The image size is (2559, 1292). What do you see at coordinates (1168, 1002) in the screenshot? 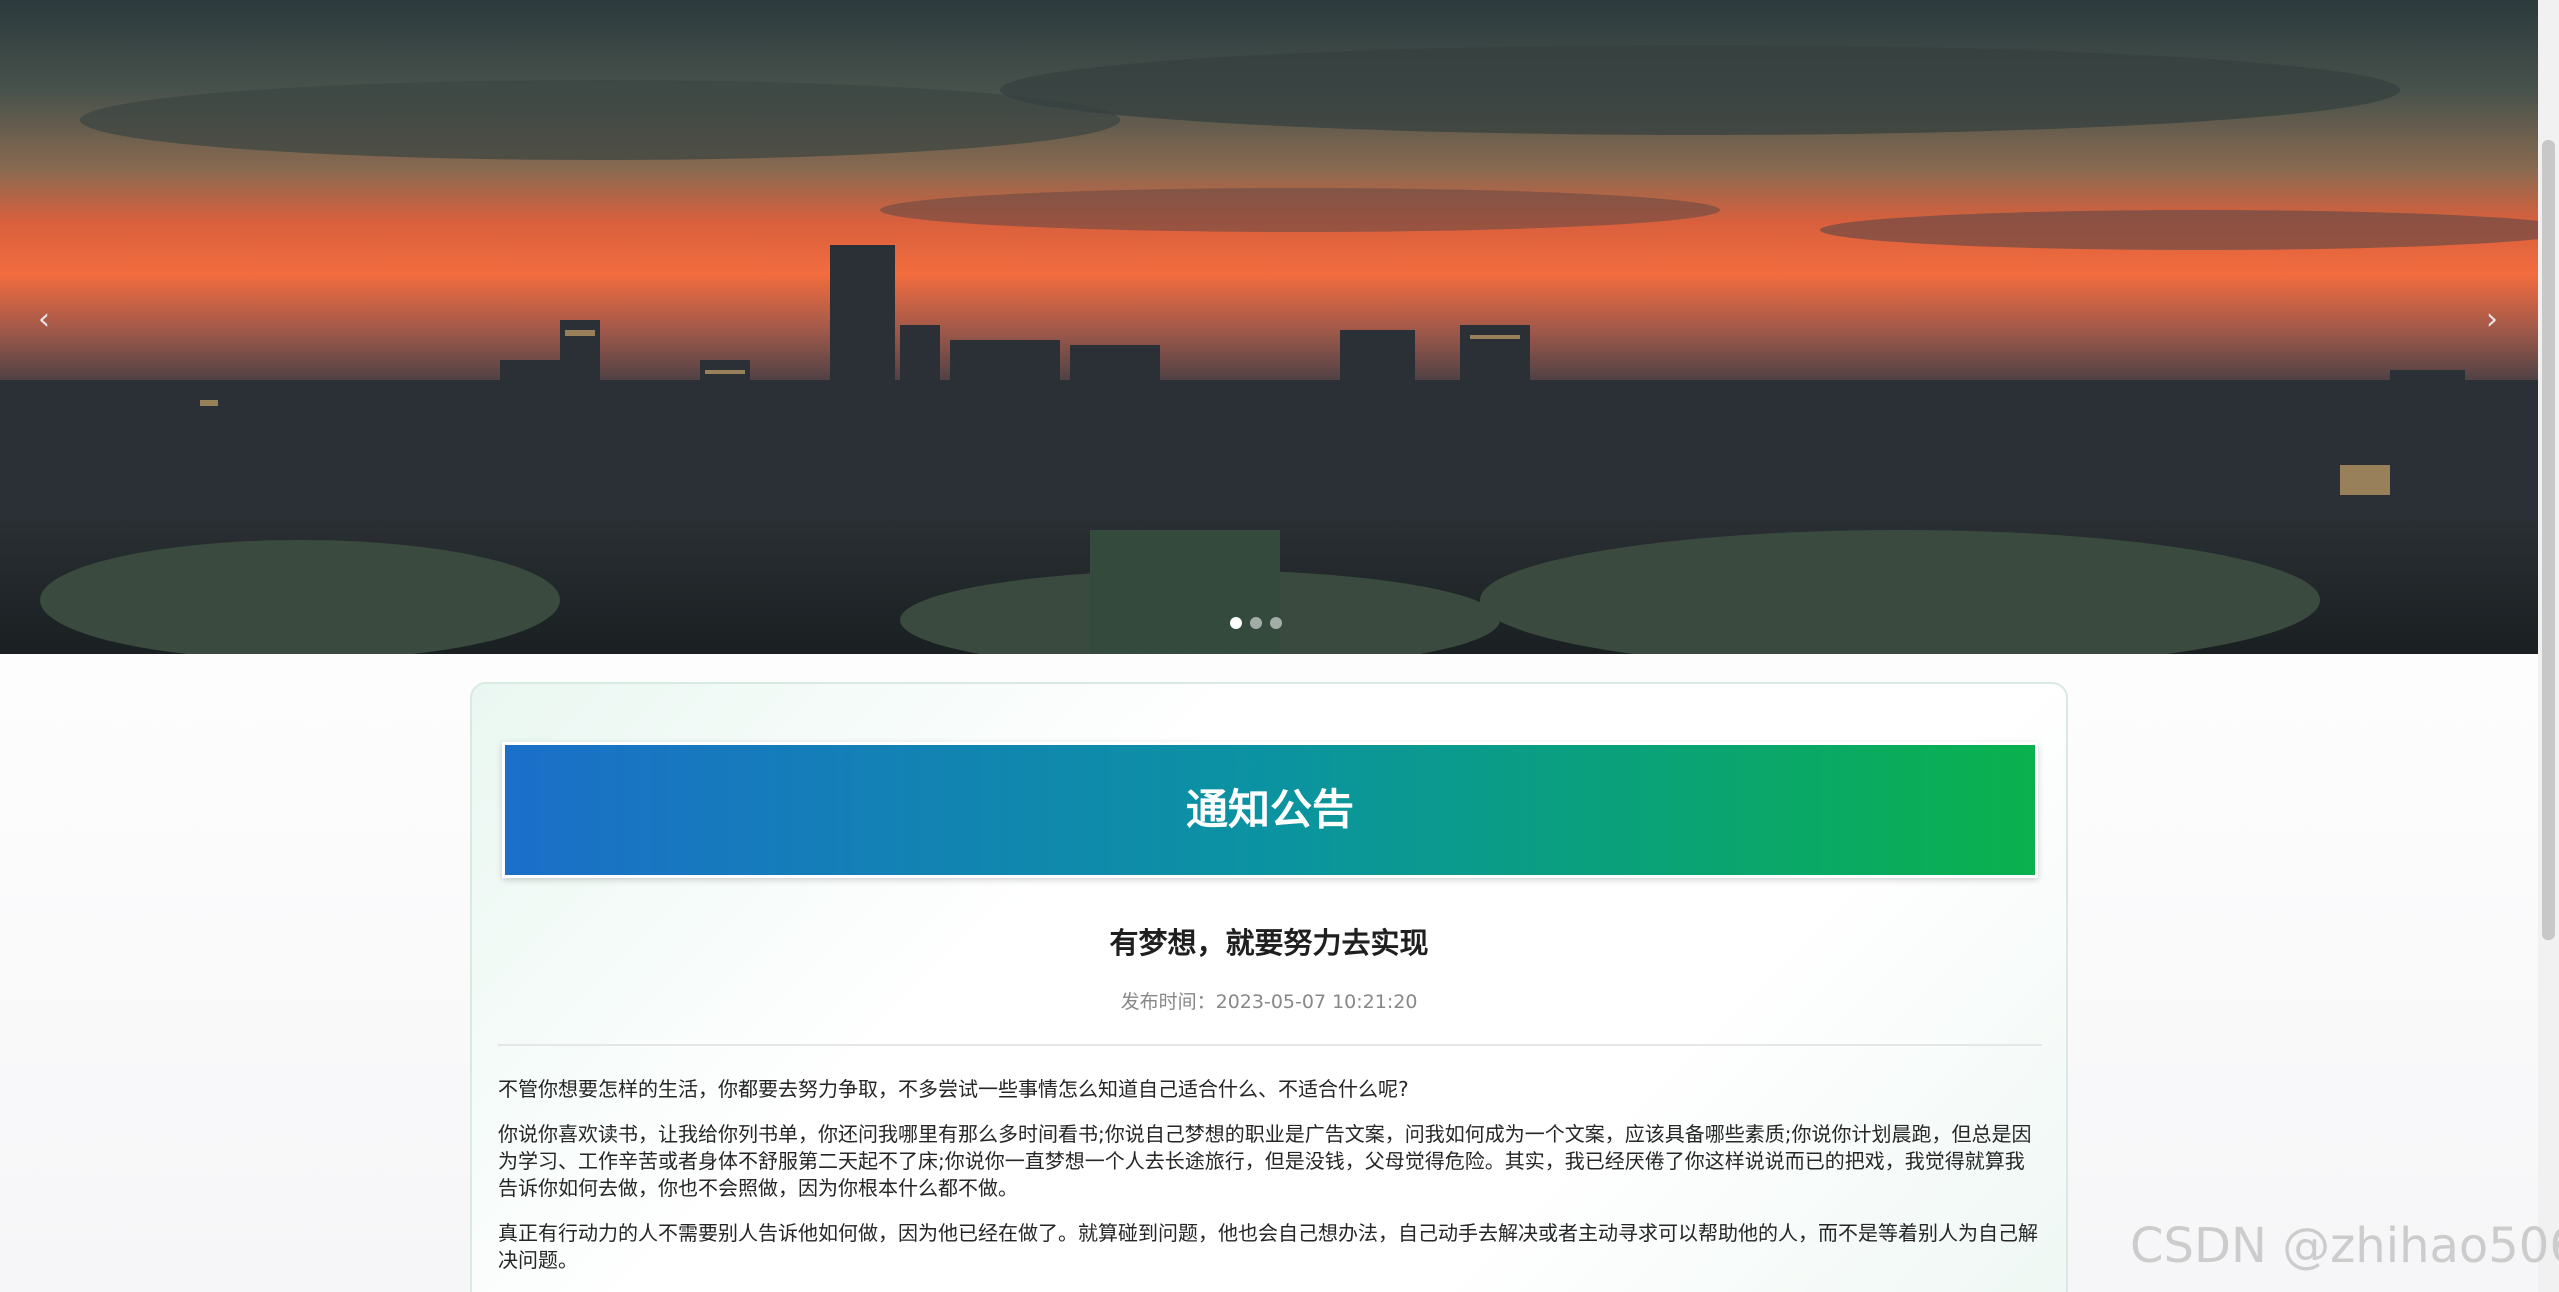
I see `publish-time-label: 发布时间：` at bounding box center [1168, 1002].